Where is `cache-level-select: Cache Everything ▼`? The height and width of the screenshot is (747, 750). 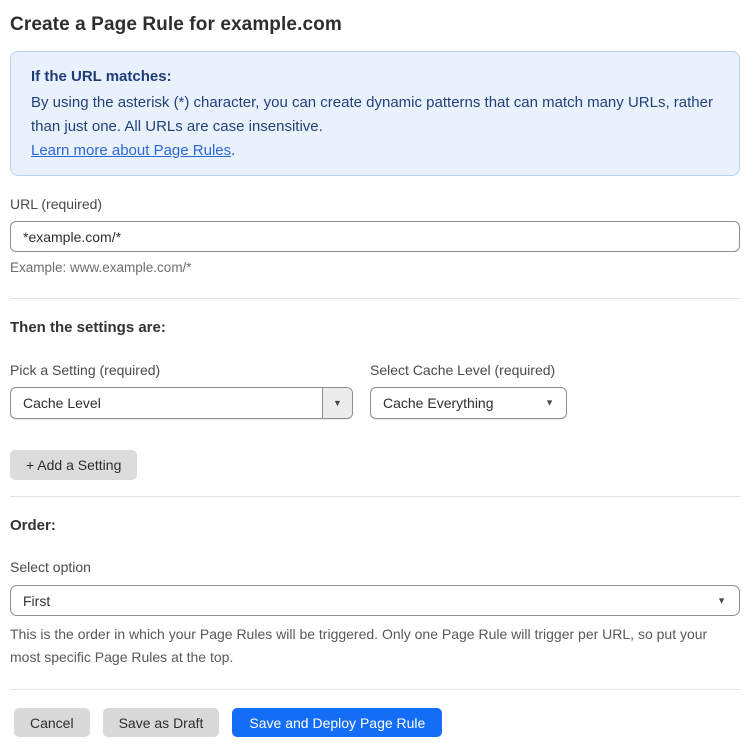 cache-level-select: Cache Everything ▼ is located at coordinates (468, 403).